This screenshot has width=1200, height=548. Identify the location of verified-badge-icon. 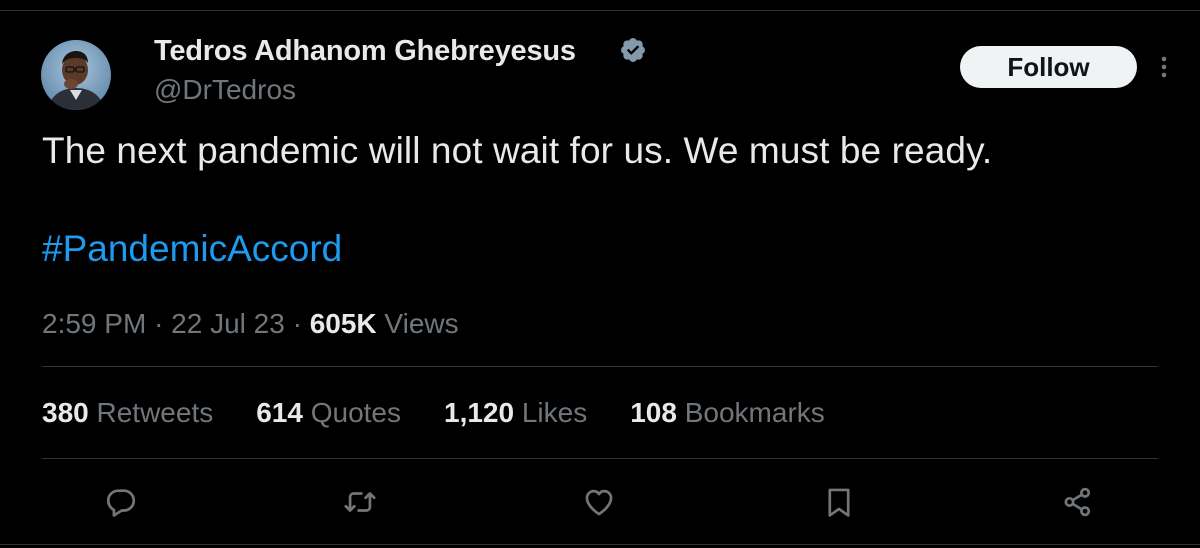
(633, 50).